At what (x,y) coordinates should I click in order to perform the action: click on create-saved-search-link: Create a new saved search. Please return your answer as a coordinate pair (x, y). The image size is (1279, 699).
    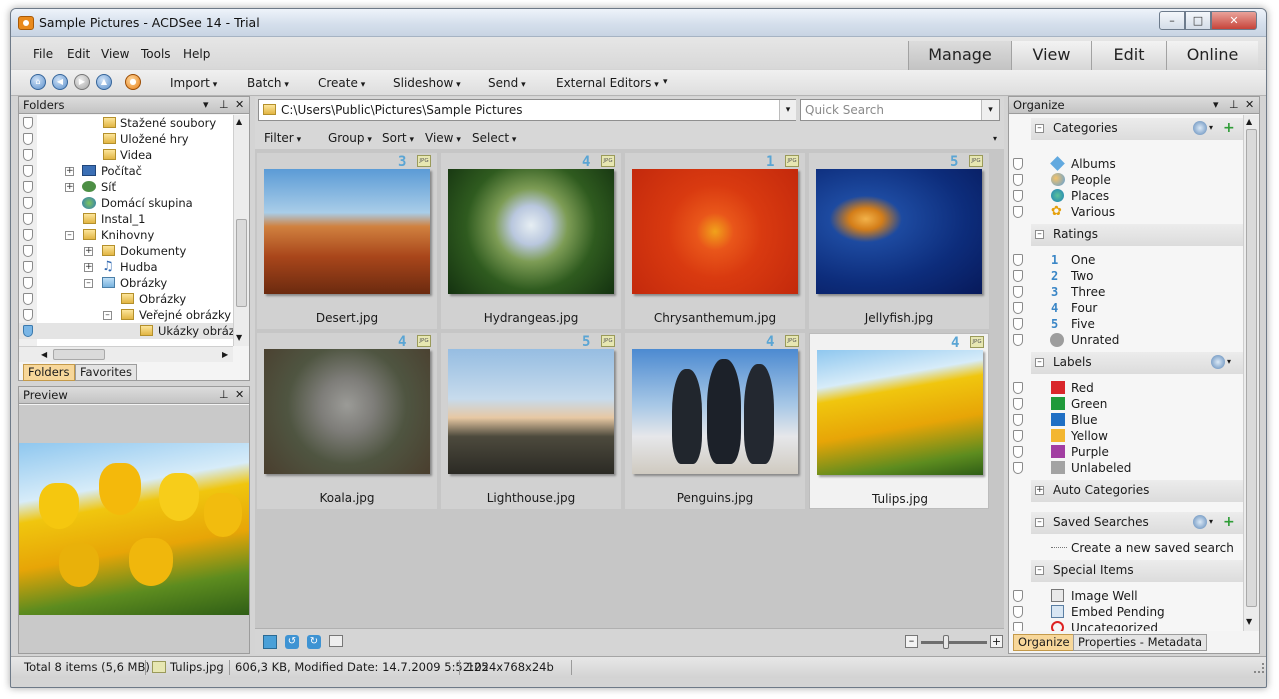
    Looking at the image, I should click on (1126, 548).